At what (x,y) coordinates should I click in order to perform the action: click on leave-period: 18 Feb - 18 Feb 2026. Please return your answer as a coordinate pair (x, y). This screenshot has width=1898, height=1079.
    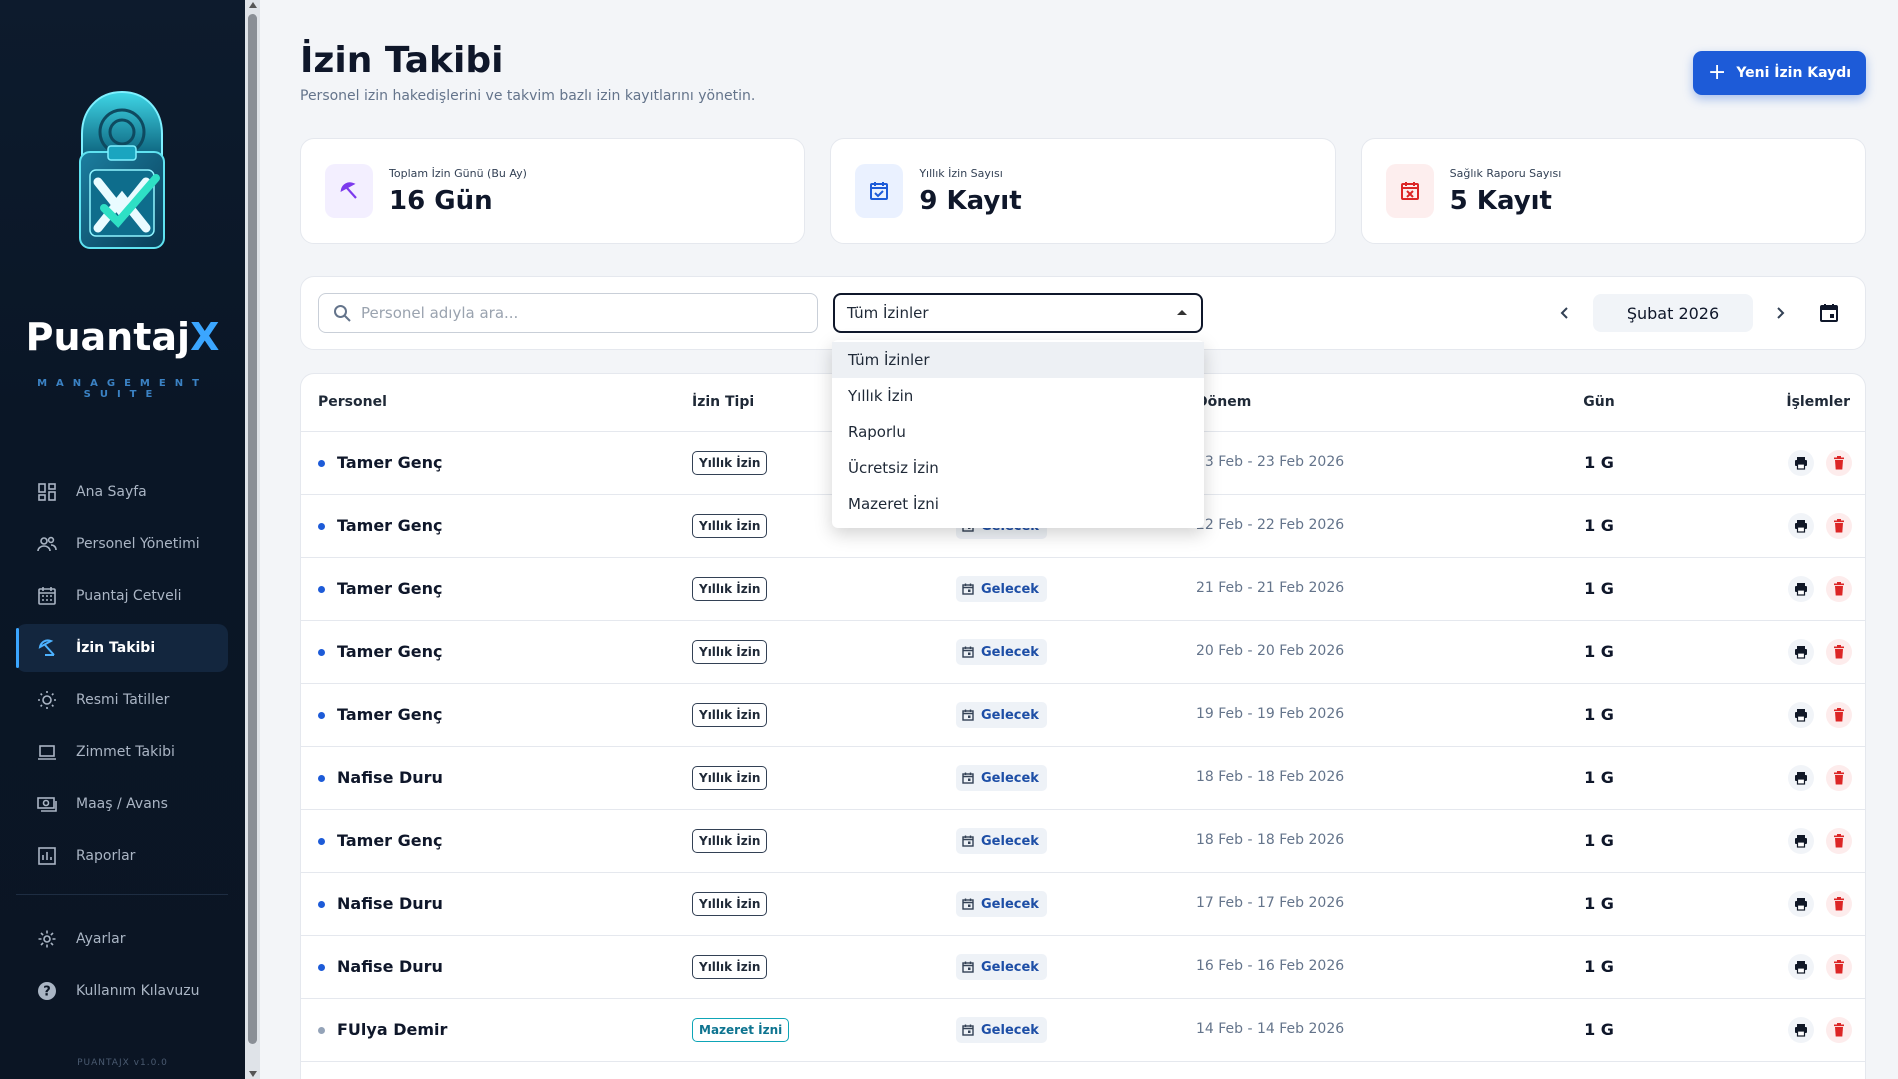
    Looking at the image, I should click on (1270, 777).